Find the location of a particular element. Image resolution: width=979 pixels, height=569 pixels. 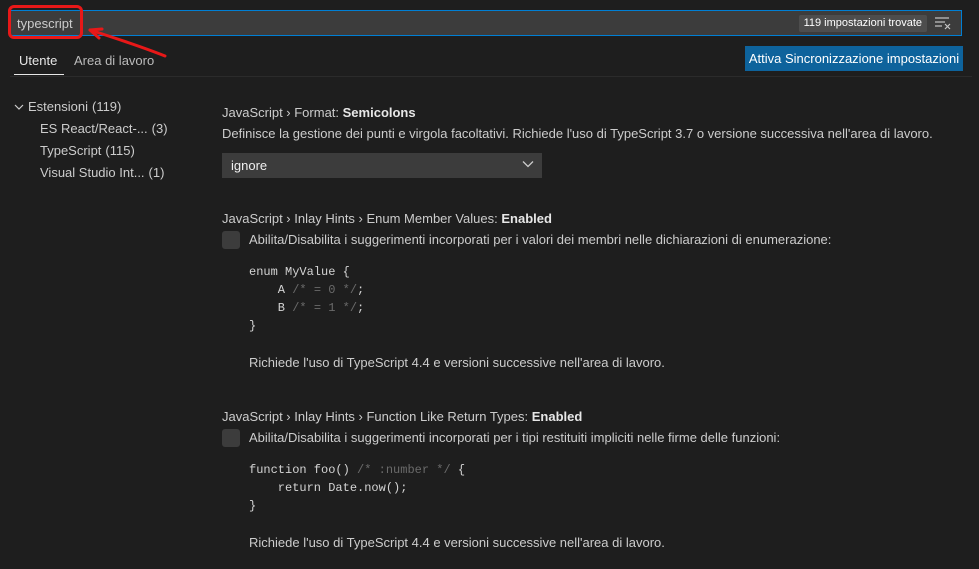

toc-group-count: (119) is located at coordinates (106, 106).